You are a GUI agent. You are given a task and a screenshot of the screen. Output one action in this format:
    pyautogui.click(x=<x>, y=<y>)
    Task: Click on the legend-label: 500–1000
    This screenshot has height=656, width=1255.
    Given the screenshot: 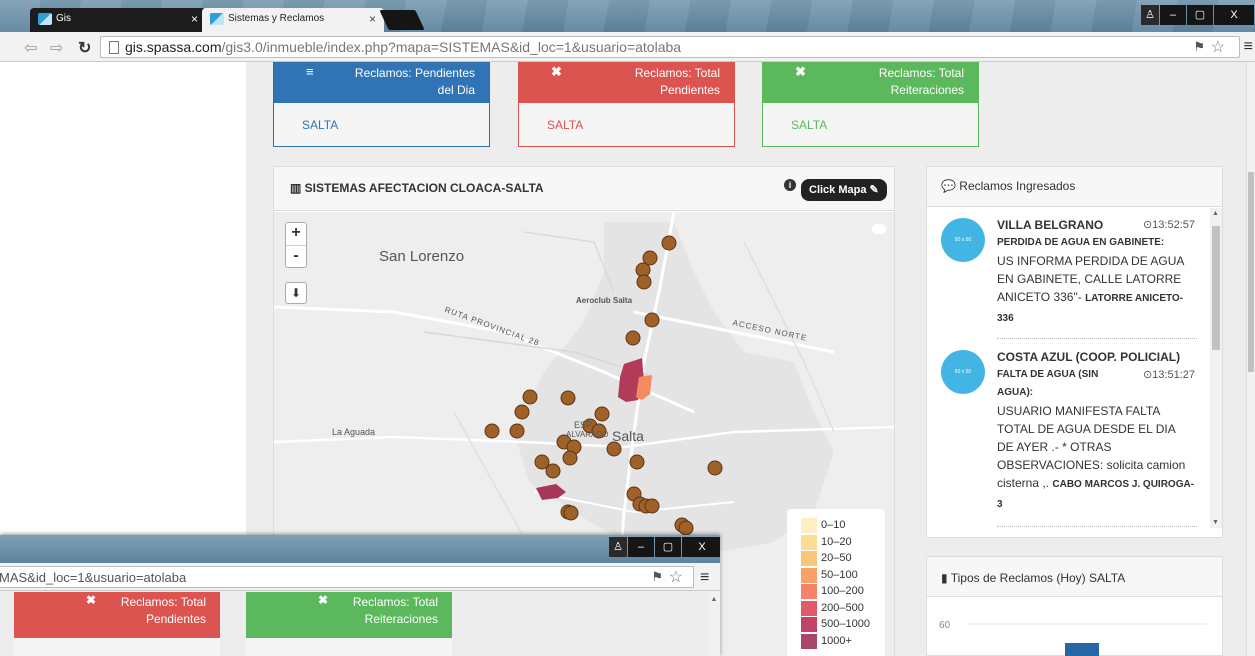 What is the action you would take?
    pyautogui.click(x=845, y=624)
    